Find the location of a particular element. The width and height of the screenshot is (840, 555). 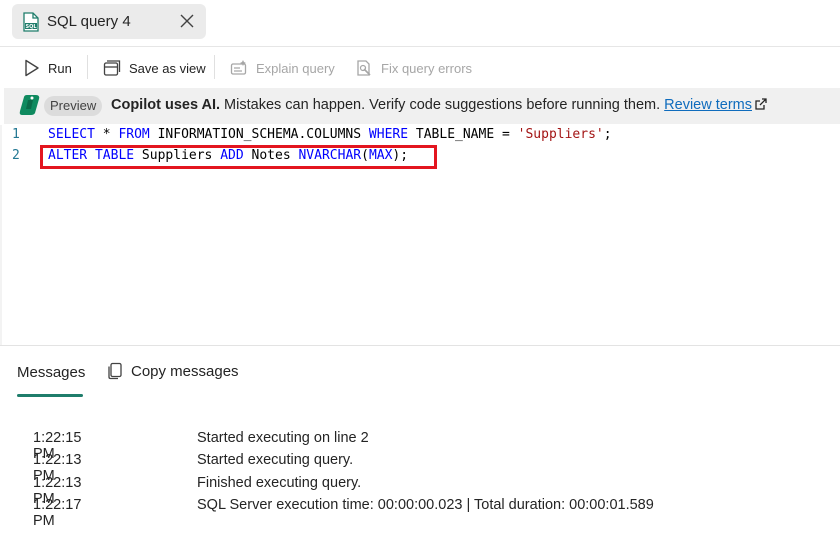

run-button: Run is located at coordinates (48, 68).